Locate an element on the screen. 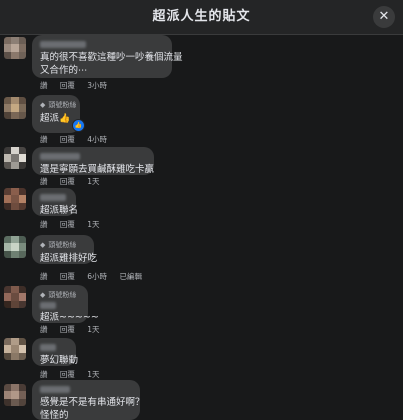  dialog-header: 超派人生的貼文 ✕ is located at coordinates (201, 17).